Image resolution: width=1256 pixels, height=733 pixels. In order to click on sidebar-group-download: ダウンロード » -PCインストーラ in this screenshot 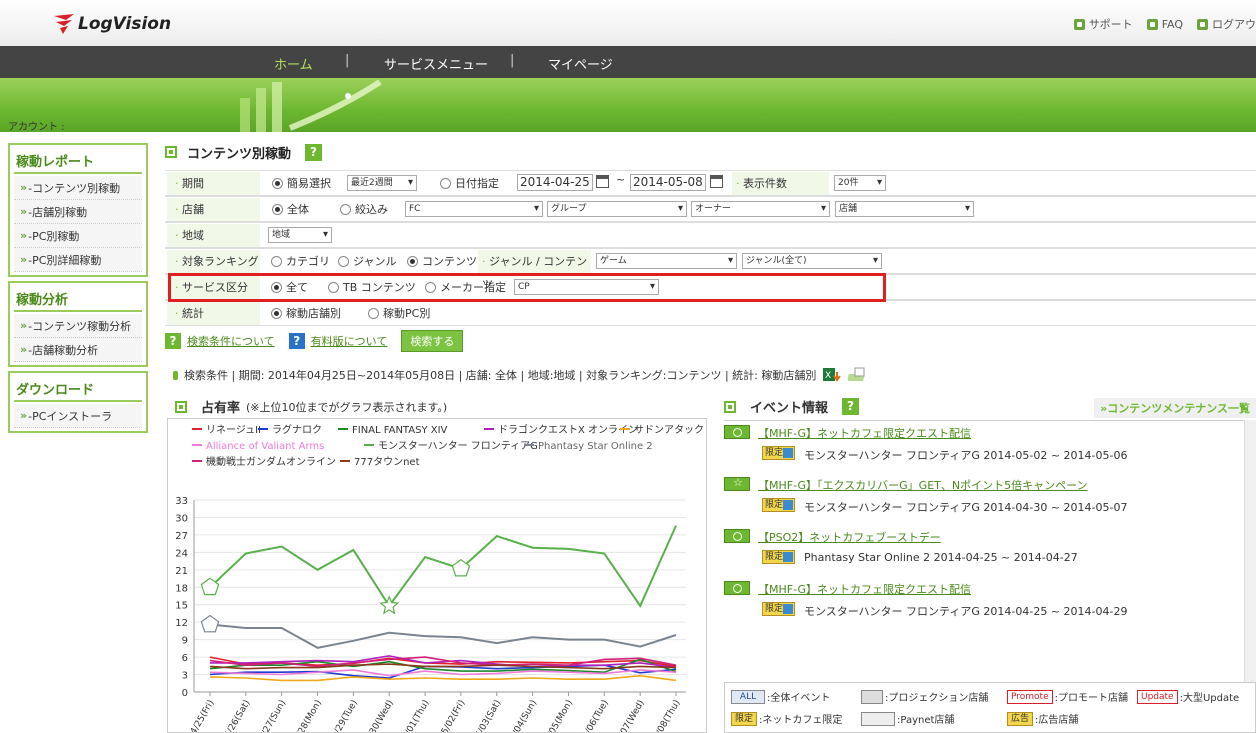, I will do `click(78, 402)`.